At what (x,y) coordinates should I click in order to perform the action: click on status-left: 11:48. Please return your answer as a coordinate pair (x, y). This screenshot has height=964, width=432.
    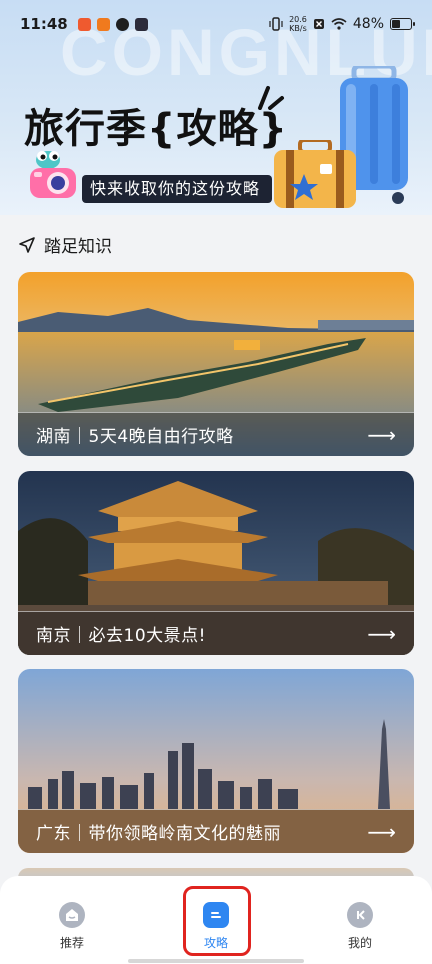
    Looking at the image, I should click on (84, 24).